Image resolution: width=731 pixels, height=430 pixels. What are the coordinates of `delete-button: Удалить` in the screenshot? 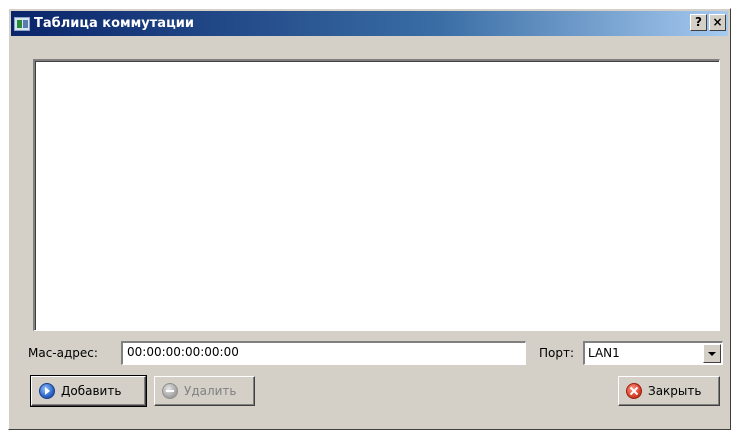 It's located at (204, 391).